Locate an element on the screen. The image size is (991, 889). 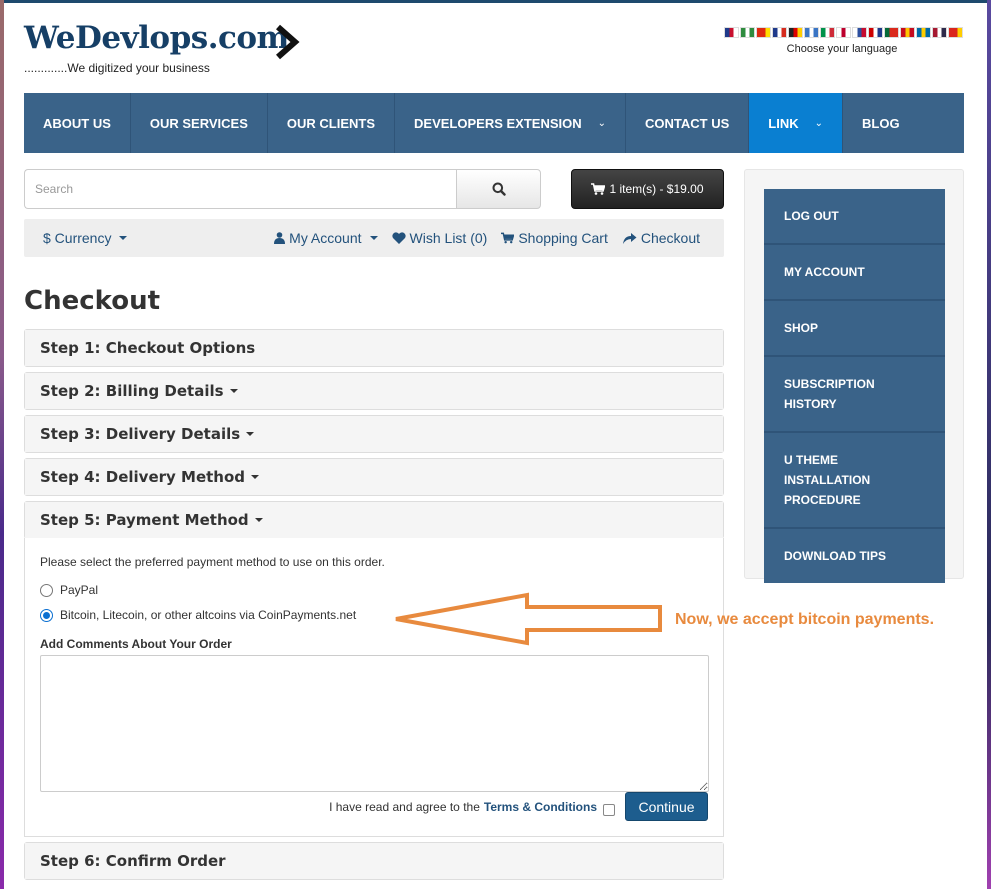
checkout-step-2: Step 2: Billing Details is located at coordinates (374, 391).